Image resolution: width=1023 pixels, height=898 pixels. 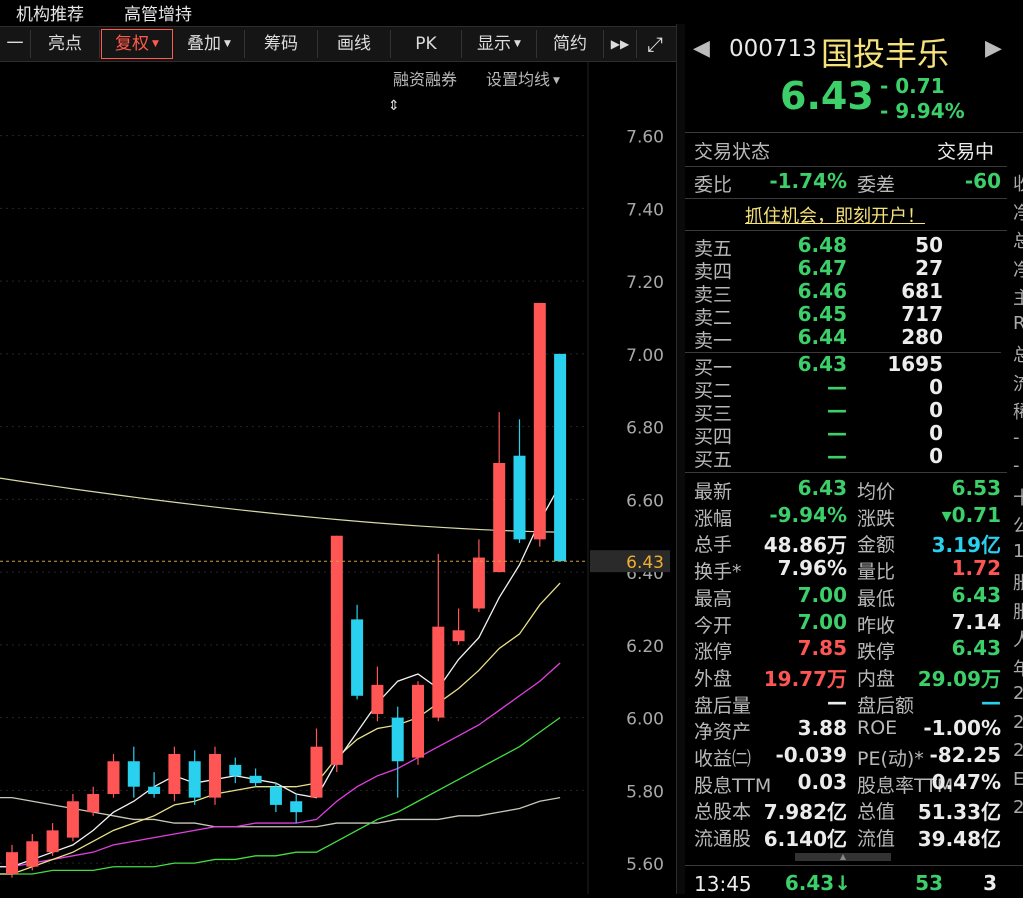 What do you see at coordinates (822, 314) in the screenshot?
I see `order-book-price: 6.45` at bounding box center [822, 314].